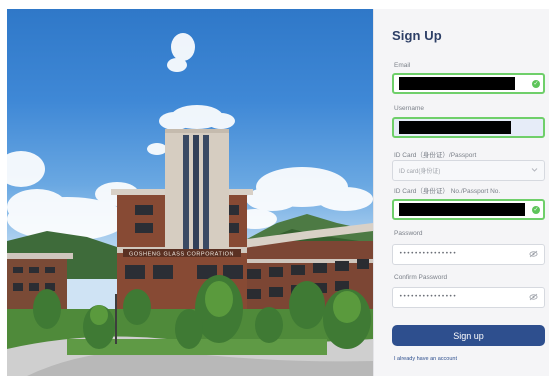  What do you see at coordinates (402, 65) in the screenshot?
I see `email-label: Email` at bounding box center [402, 65].